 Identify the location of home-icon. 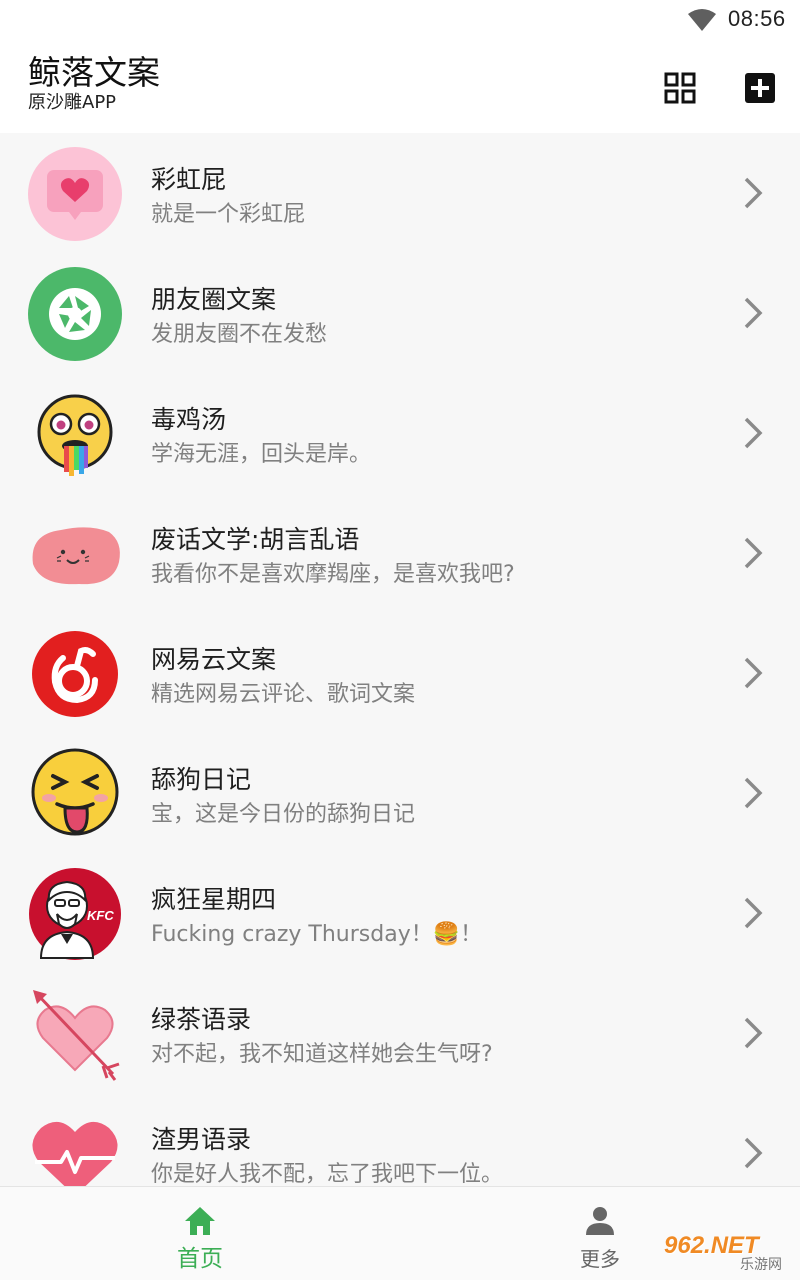
(200, 1221).